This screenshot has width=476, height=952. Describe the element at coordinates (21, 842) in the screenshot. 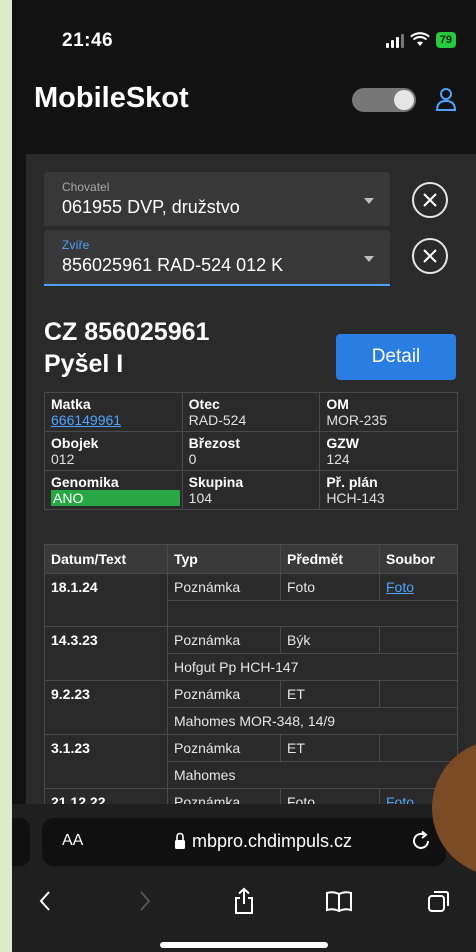

I see `previous-tab-edge` at that location.